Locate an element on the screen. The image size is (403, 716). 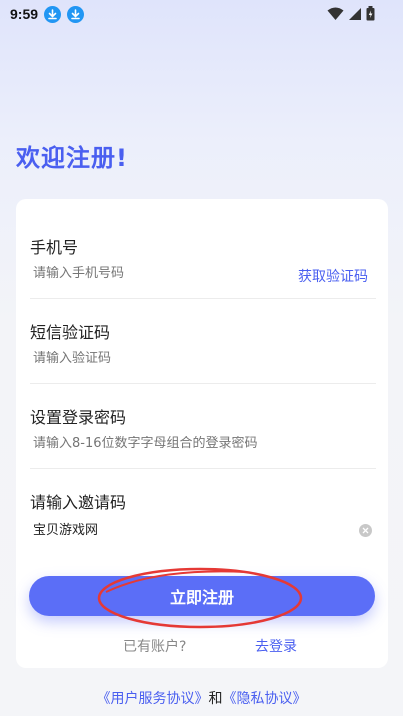
clear-icon is located at coordinates (365, 530).